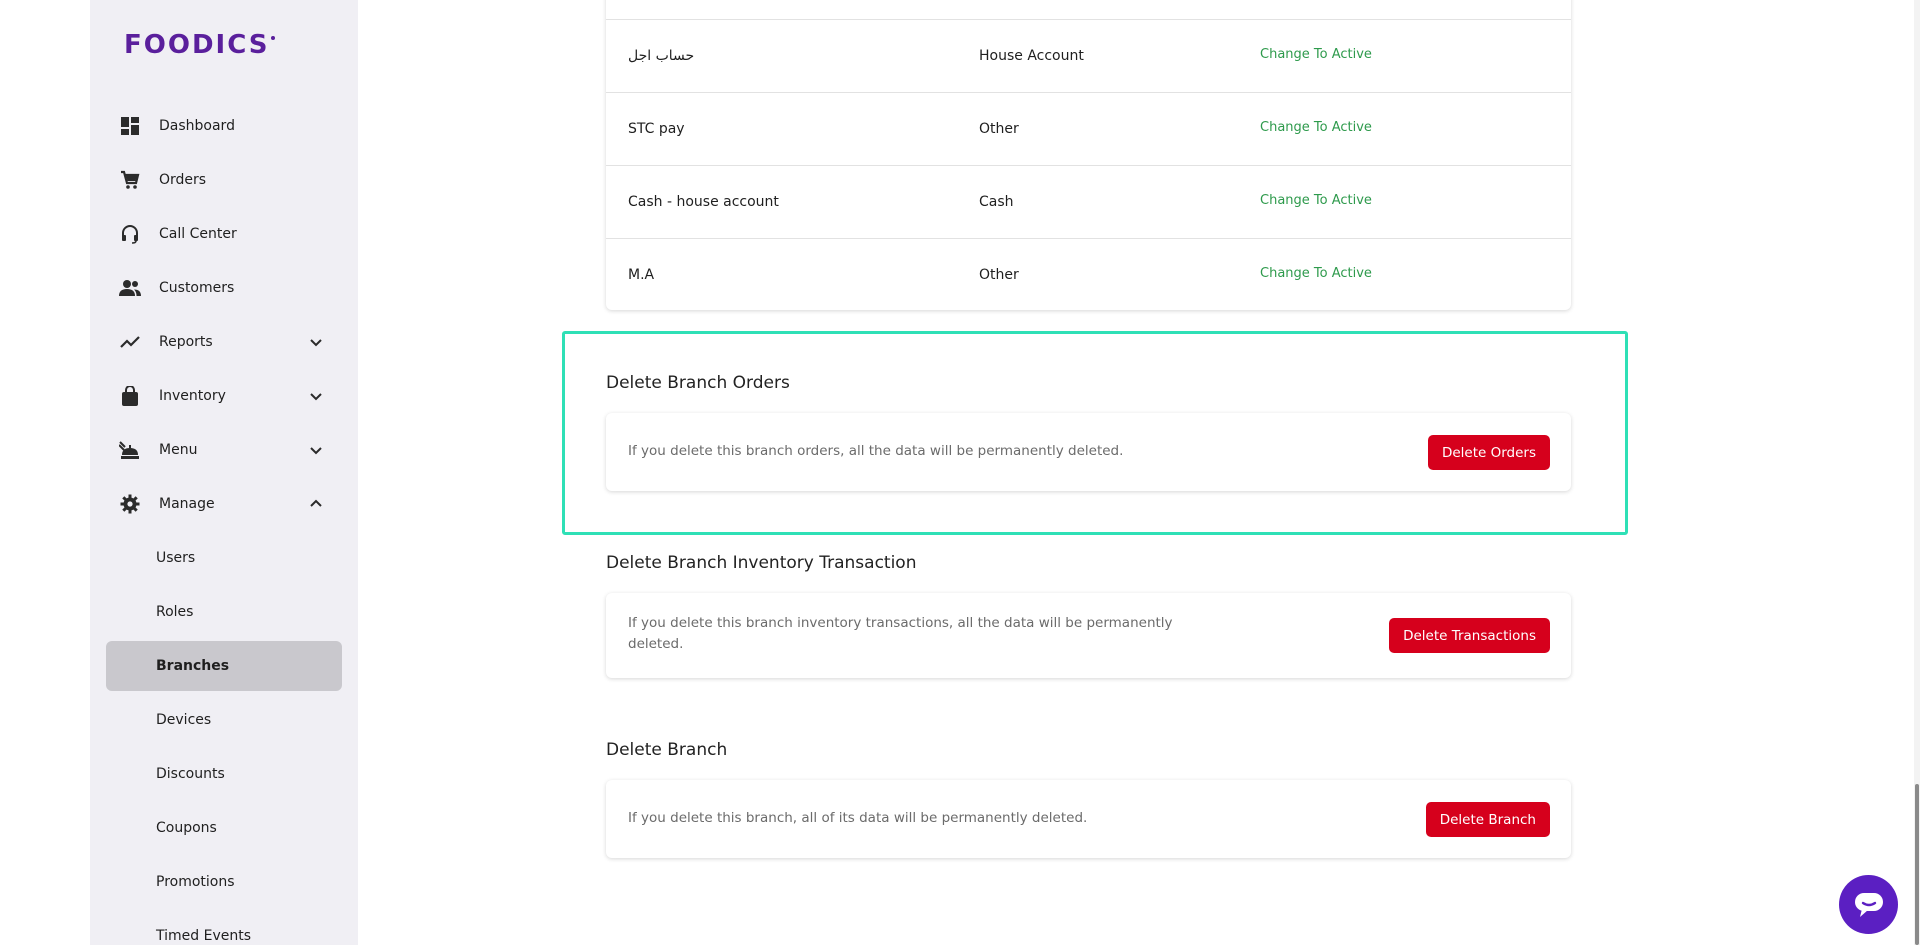 This screenshot has width=1920, height=945. I want to click on sidebar-item-label: Dashboard, so click(197, 126).